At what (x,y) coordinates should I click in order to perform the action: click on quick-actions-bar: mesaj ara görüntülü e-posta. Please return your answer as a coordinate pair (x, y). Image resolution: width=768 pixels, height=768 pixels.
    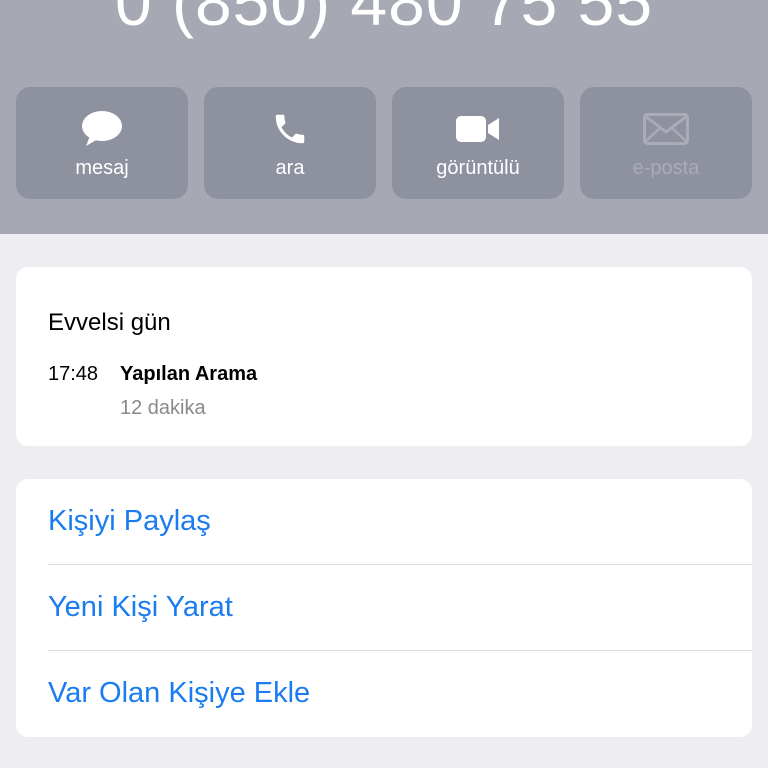
    Looking at the image, I should click on (384, 143).